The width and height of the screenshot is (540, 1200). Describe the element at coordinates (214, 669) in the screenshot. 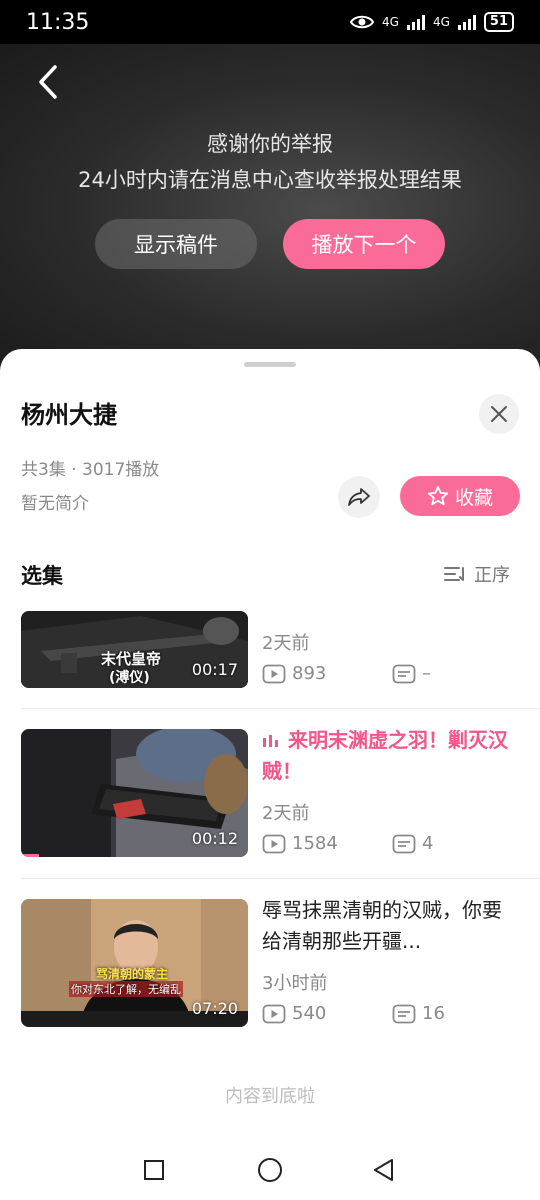

I see `duration-label: 00:17` at that location.